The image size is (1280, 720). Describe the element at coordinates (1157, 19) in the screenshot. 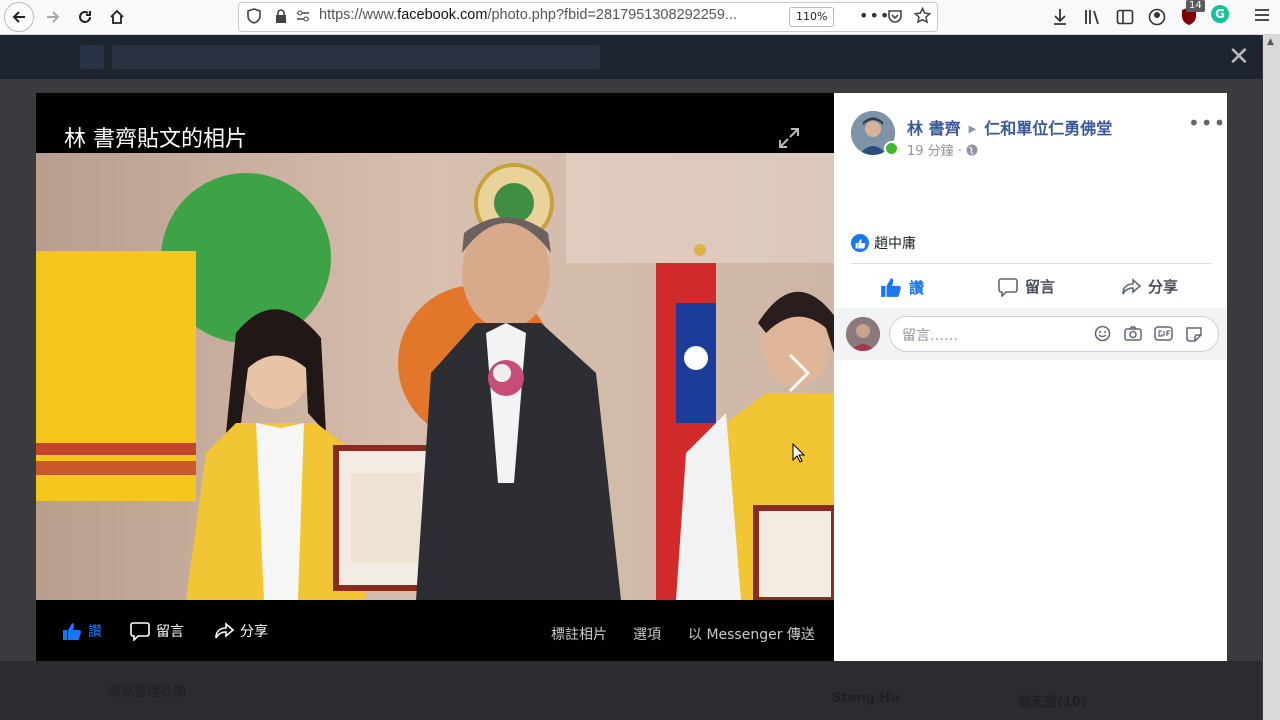

I see `account-icon` at that location.